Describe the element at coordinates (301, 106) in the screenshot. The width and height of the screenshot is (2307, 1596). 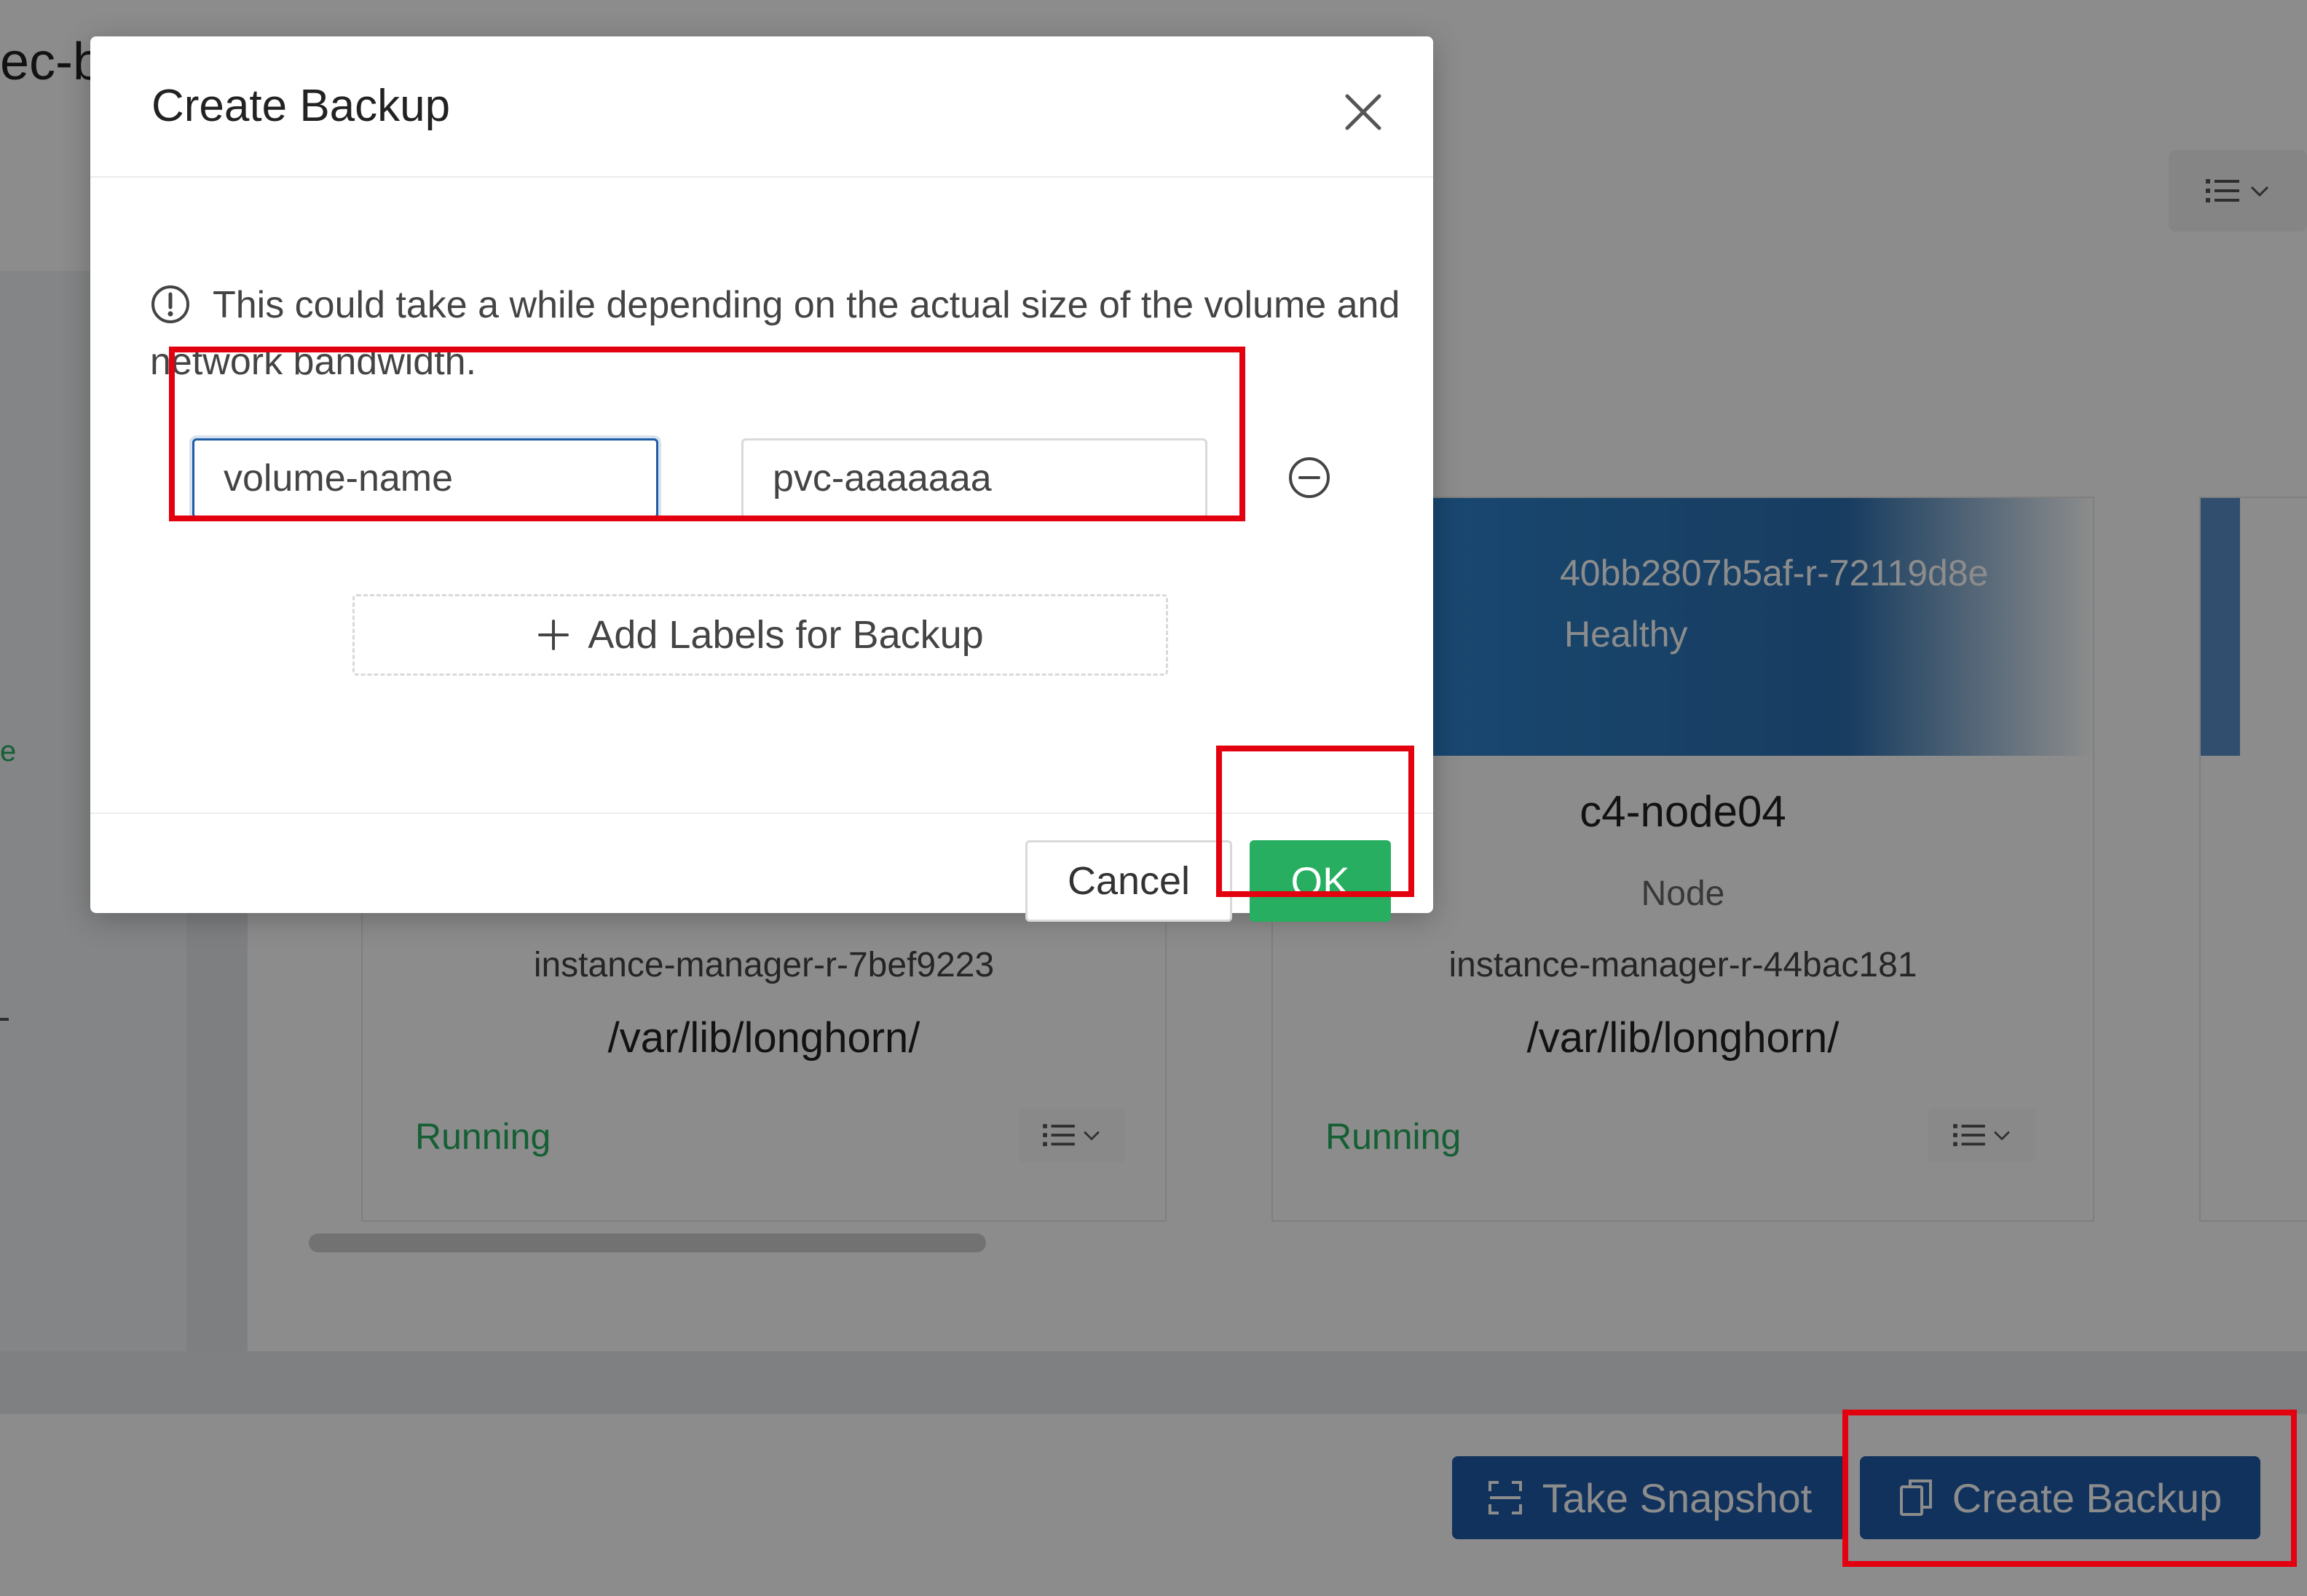
I see `modal-title: Create Backup` at that location.